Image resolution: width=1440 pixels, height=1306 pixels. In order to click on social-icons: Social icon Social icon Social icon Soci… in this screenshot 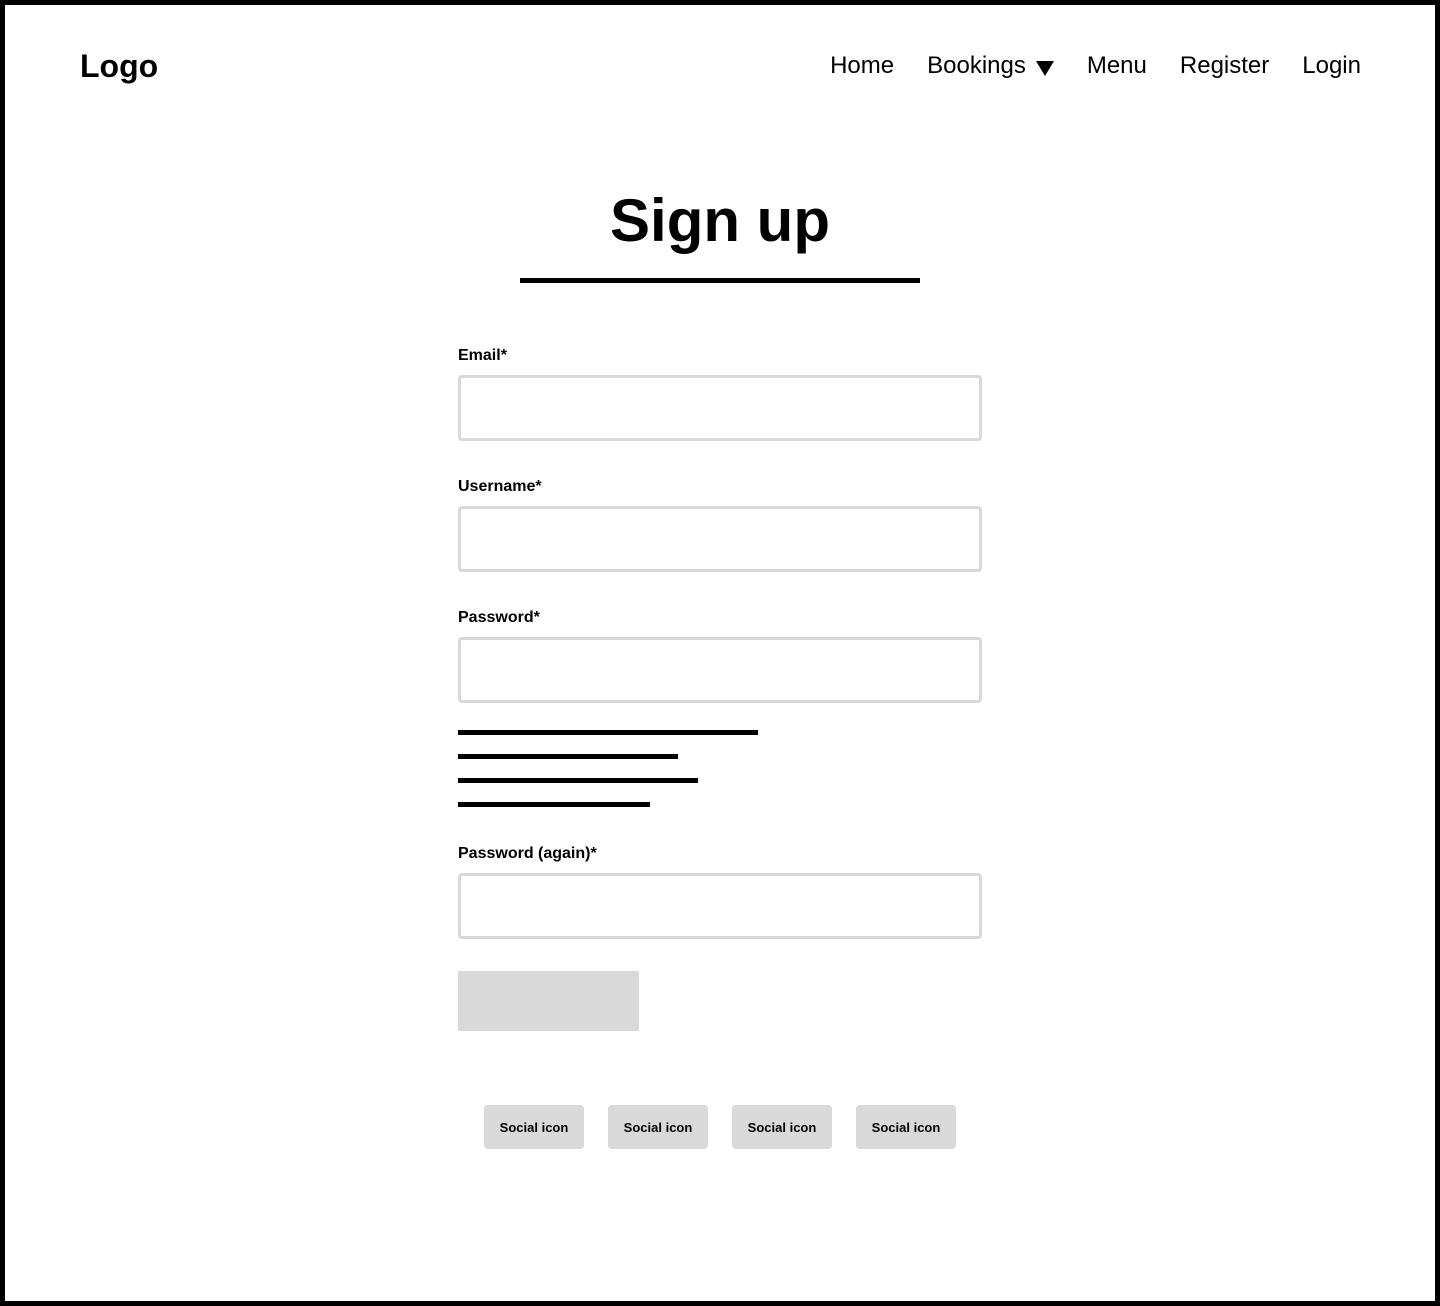, I will do `click(720, 1127)`.